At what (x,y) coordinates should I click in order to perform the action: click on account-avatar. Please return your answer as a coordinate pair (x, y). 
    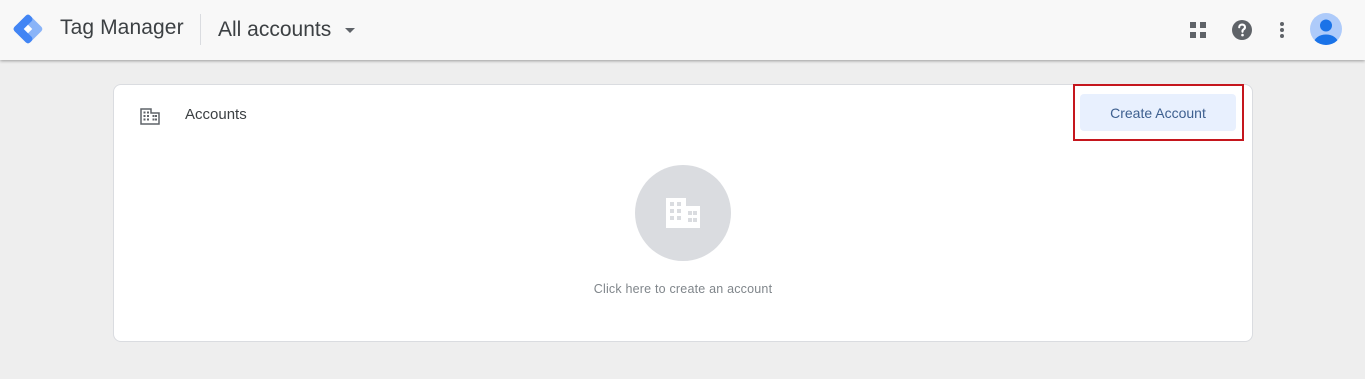
    Looking at the image, I should click on (1326, 29).